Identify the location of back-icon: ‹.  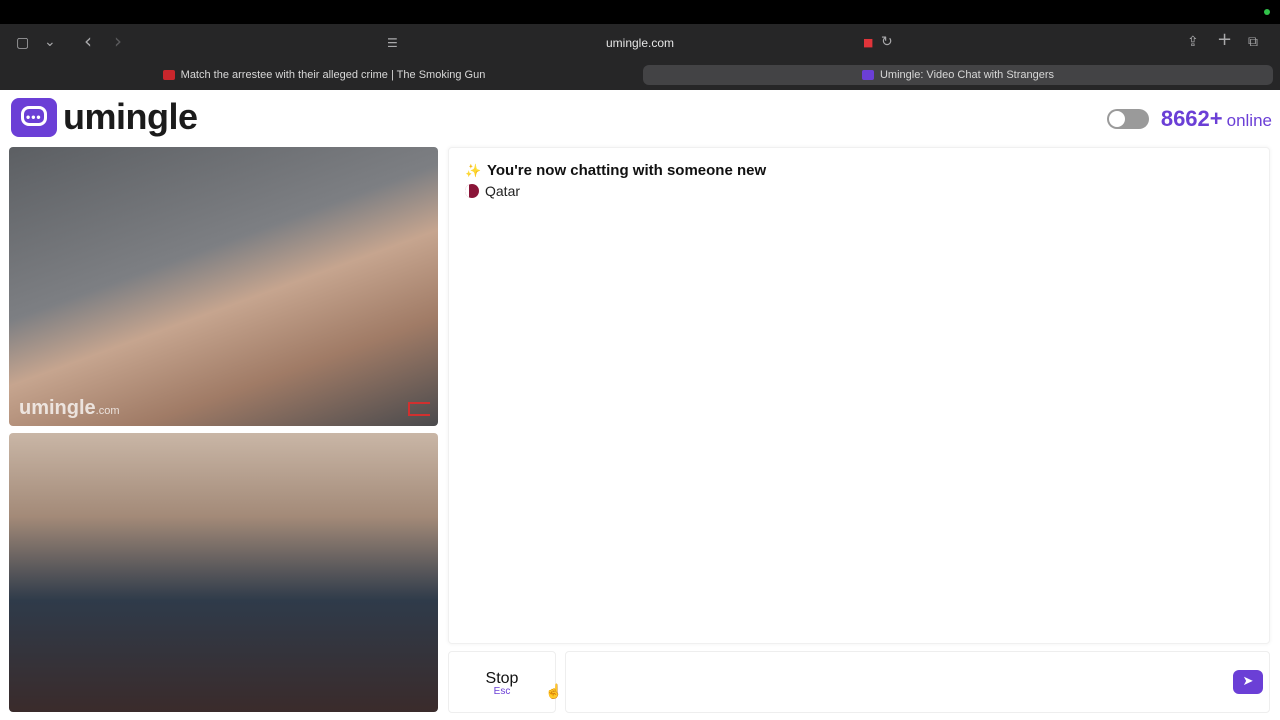
(88, 41).